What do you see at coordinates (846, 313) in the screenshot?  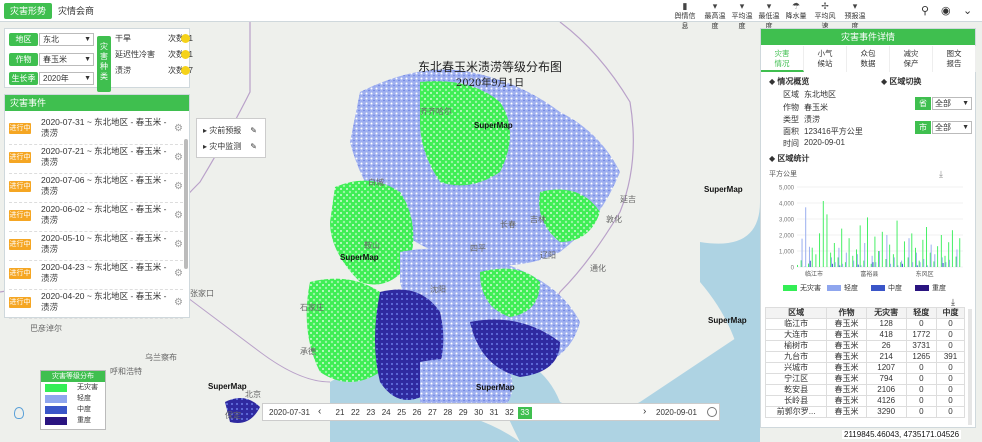 I see `column-header: 作物` at bounding box center [846, 313].